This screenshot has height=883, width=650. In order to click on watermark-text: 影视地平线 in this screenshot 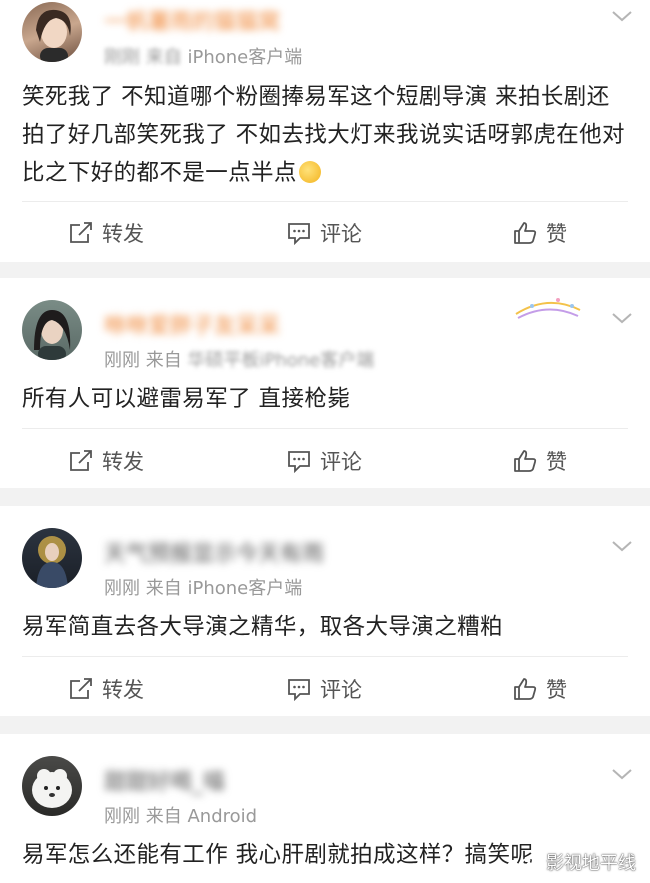, I will do `click(591, 863)`.